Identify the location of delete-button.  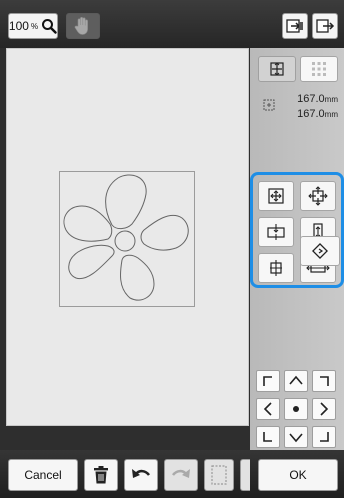
(101, 475).